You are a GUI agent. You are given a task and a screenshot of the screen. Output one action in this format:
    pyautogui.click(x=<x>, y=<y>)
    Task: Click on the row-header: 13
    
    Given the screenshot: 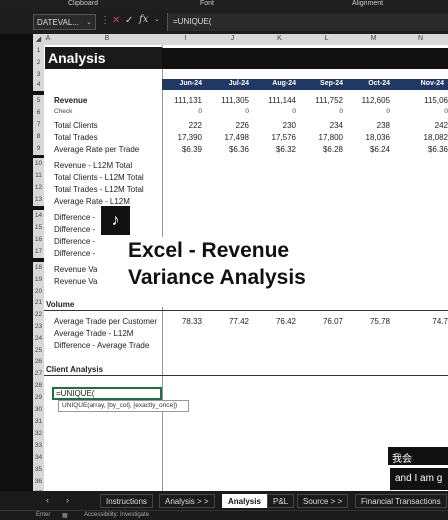 What is the action you would take?
    pyautogui.click(x=38, y=200)
    